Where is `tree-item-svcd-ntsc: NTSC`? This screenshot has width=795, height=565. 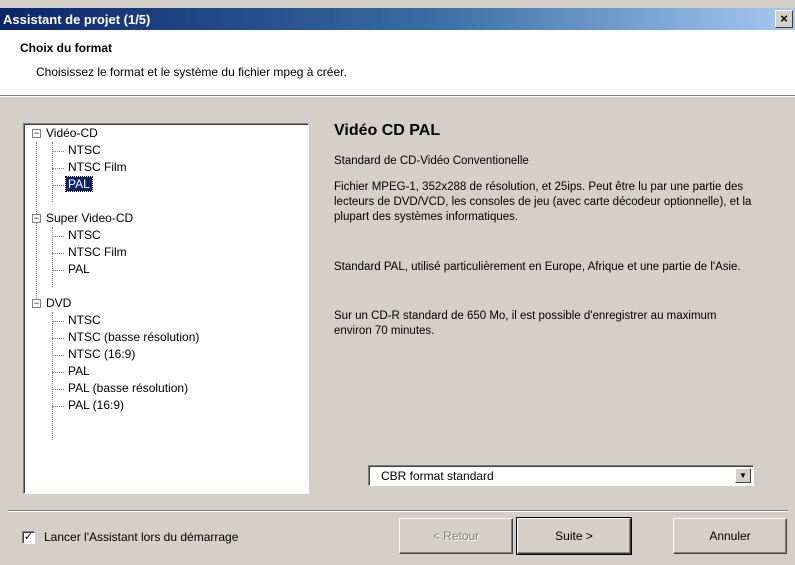 tree-item-svcd-ntsc: NTSC is located at coordinates (84, 235).